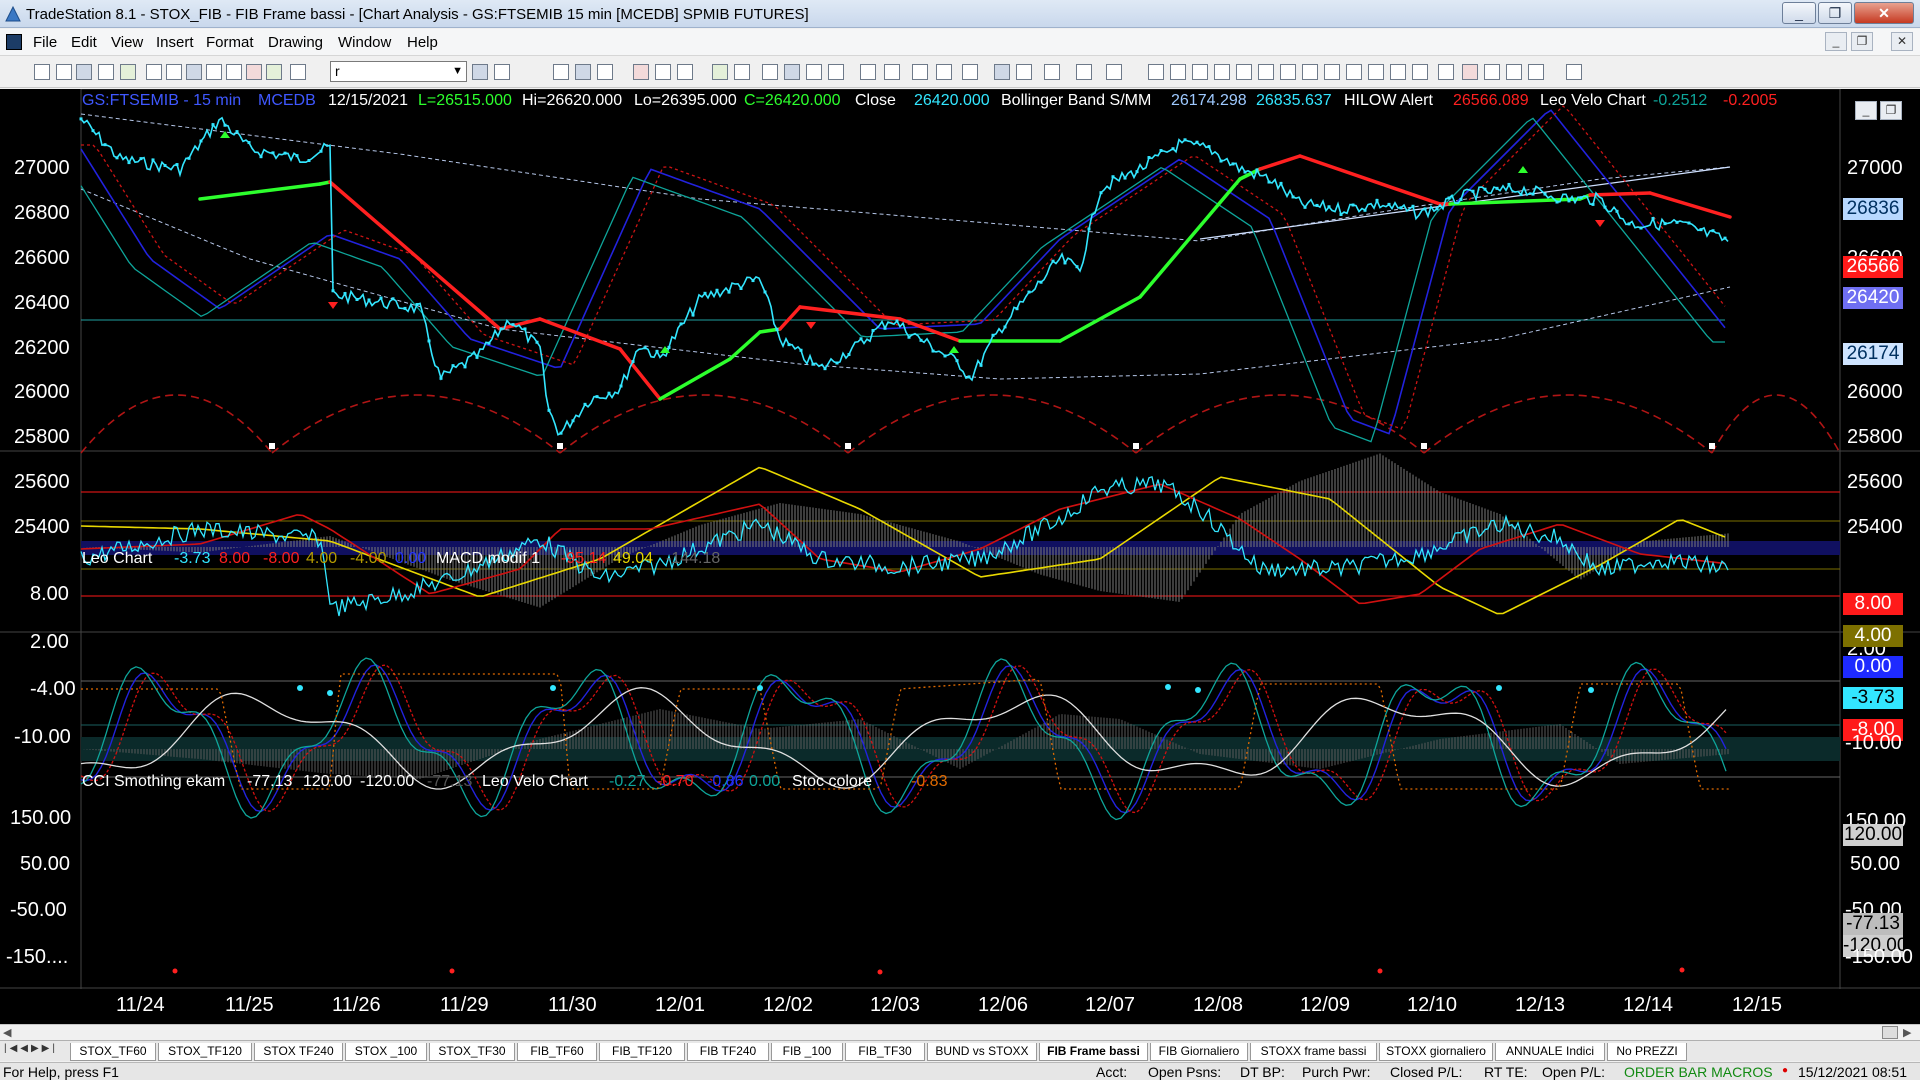 Image resolution: width=1920 pixels, height=1080 pixels. Describe the element at coordinates (1492, 72) in the screenshot. I see `up-arrow-icon` at that location.